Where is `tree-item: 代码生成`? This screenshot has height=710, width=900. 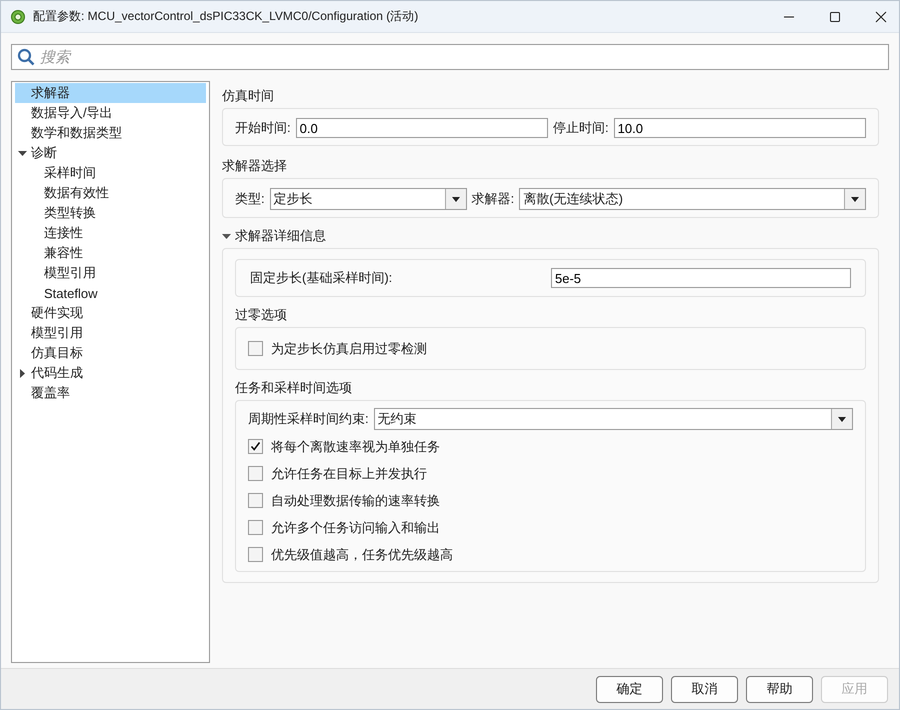
tree-item: 代码生成 is located at coordinates (110, 373).